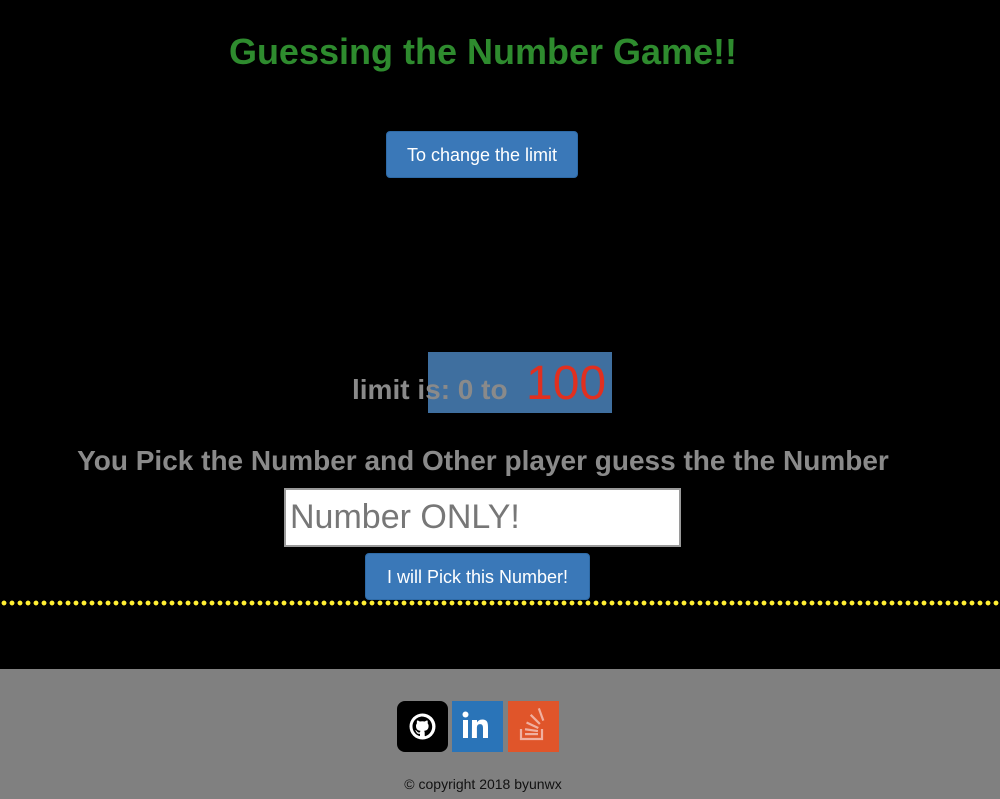 The image size is (1000, 799). I want to click on linkedin-icon, so click(475, 724).